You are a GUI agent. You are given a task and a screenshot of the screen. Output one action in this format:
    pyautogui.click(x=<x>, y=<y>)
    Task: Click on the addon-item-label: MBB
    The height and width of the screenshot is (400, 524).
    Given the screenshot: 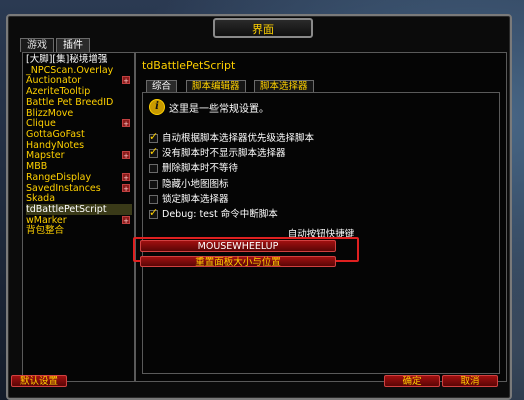 What is the action you would take?
    pyautogui.click(x=37, y=166)
    